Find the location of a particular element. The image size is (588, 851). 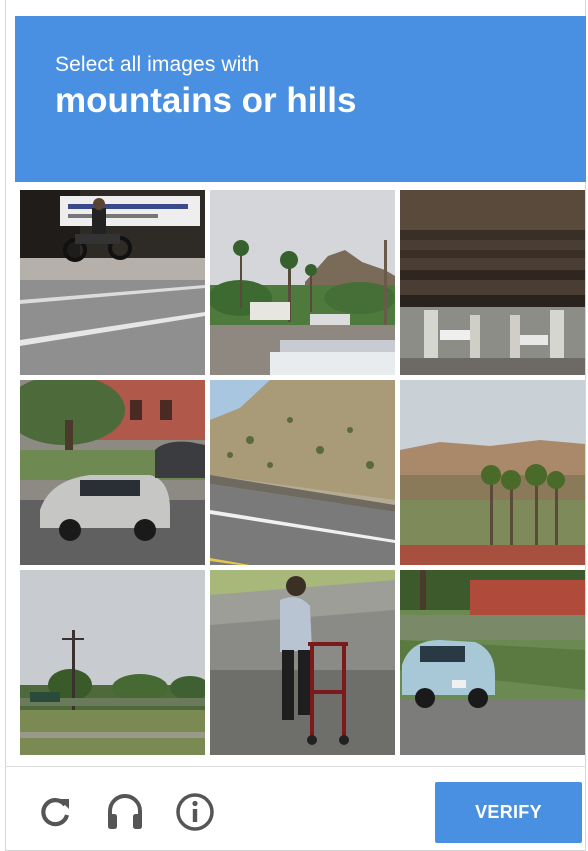

tile-image-palm-hill is located at coordinates (302, 282).